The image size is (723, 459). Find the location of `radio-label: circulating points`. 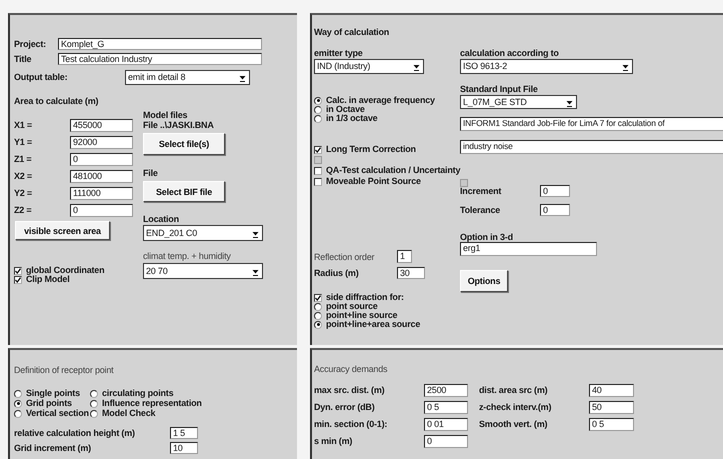

radio-label: circulating points is located at coordinates (138, 393).